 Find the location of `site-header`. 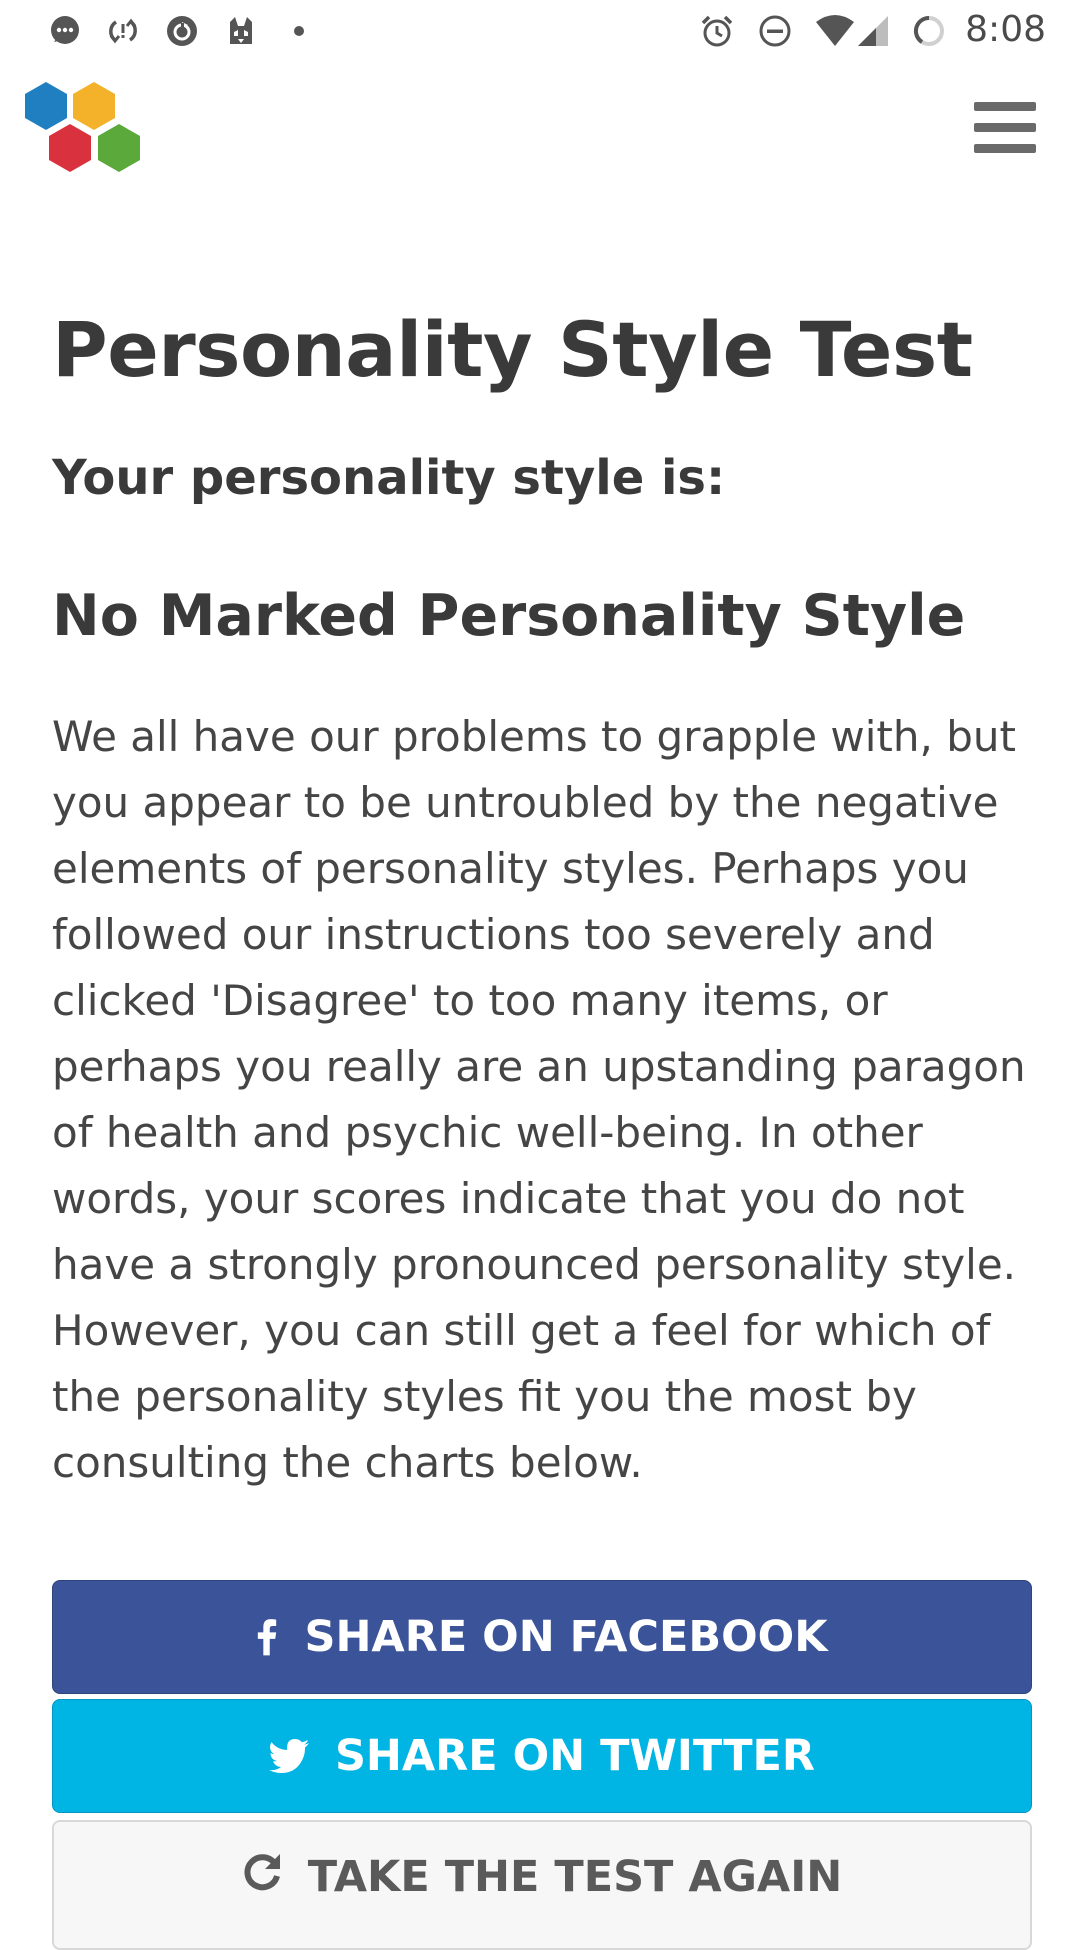

site-header is located at coordinates (540, 127).